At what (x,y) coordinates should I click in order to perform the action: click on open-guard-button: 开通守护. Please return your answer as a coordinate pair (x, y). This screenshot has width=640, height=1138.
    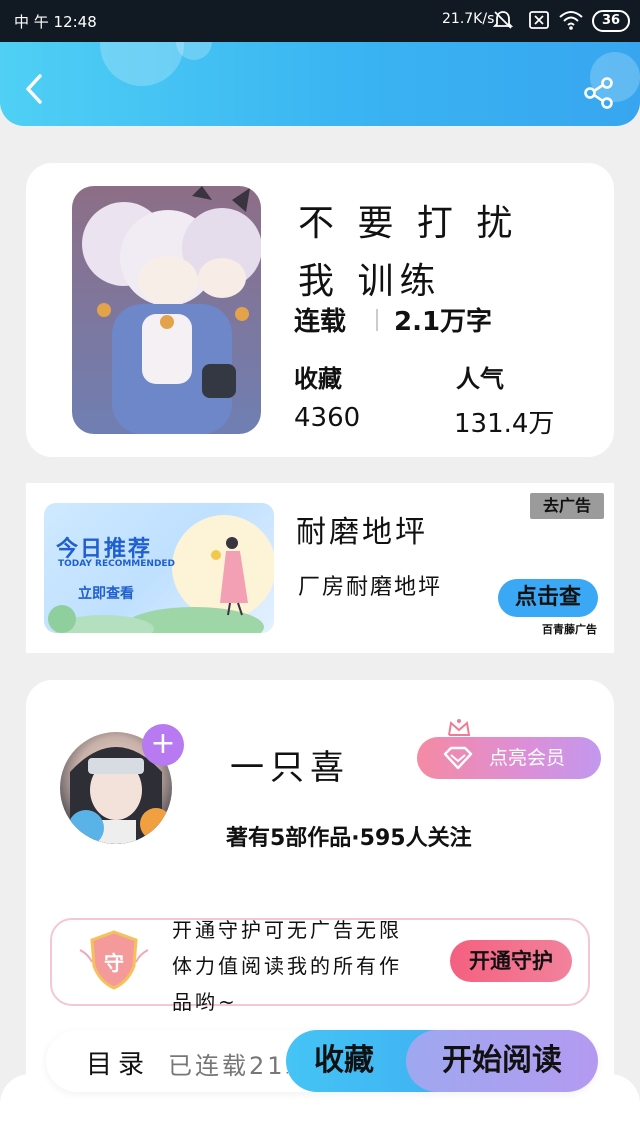
    Looking at the image, I should click on (511, 961).